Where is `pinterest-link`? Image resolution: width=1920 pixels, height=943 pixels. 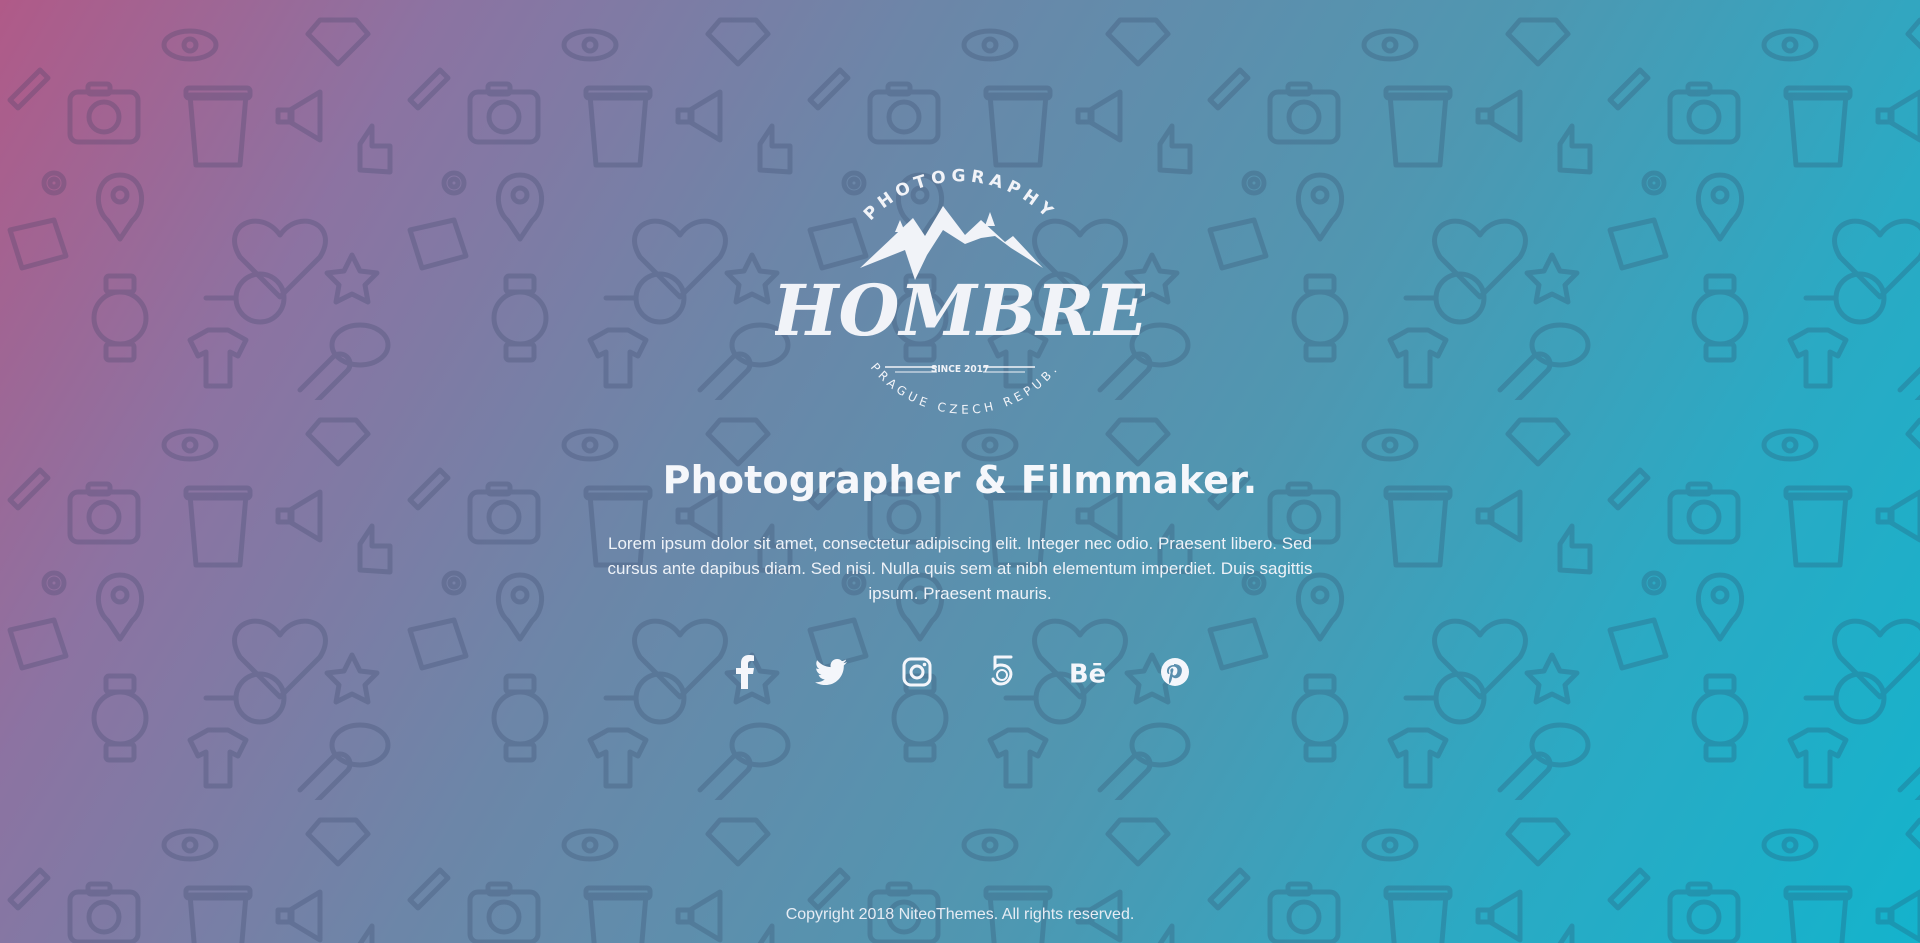 pinterest-link is located at coordinates (1175, 672).